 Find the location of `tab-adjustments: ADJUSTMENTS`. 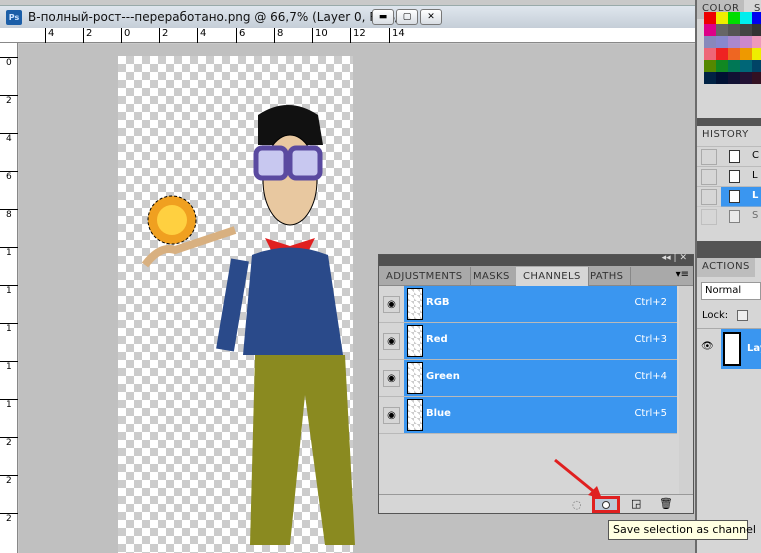

tab-adjustments: ADJUSTMENTS is located at coordinates (425, 276).